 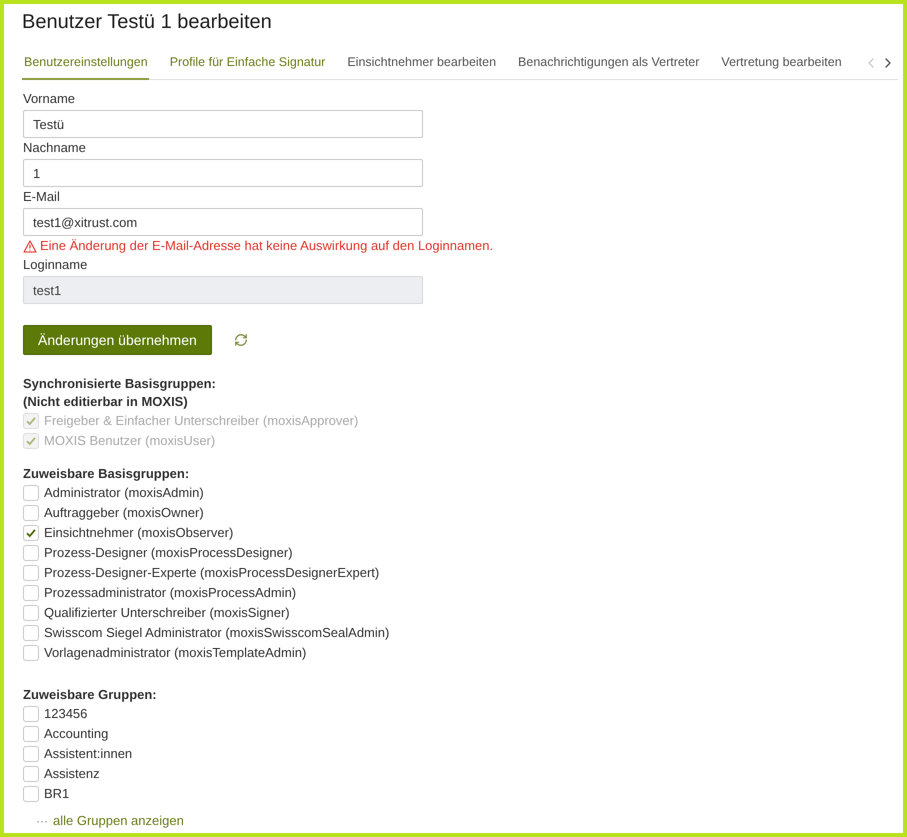 What do you see at coordinates (124, 493) in the screenshot?
I see `checkbox-label: Administrator (moxisAdmin)` at bounding box center [124, 493].